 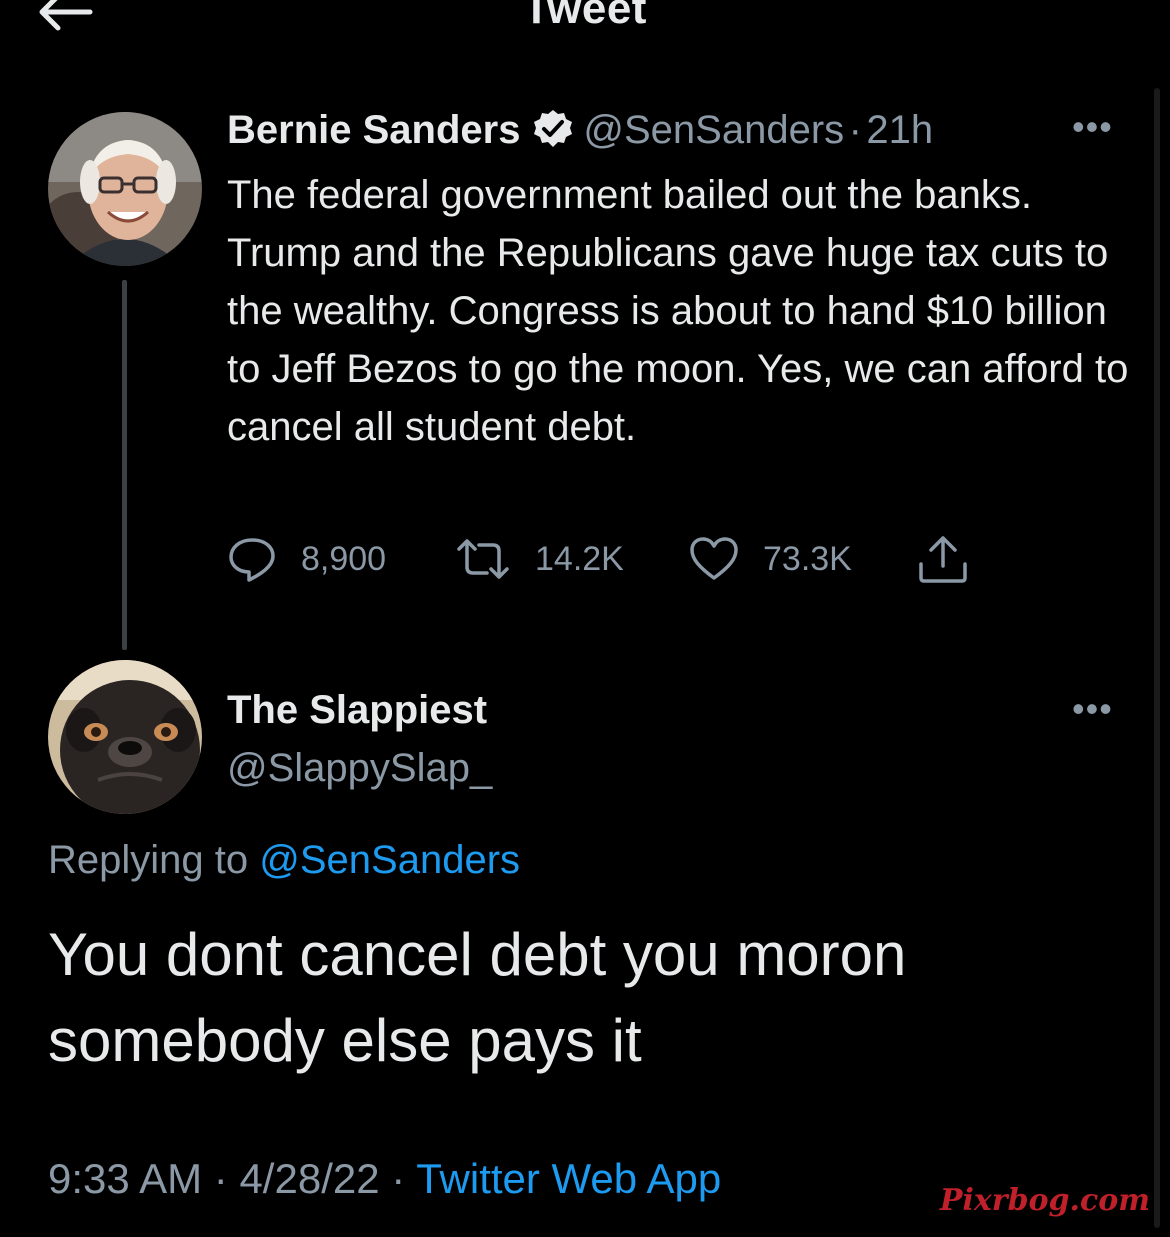 I want to click on verified-badge-icon, so click(x=552, y=128).